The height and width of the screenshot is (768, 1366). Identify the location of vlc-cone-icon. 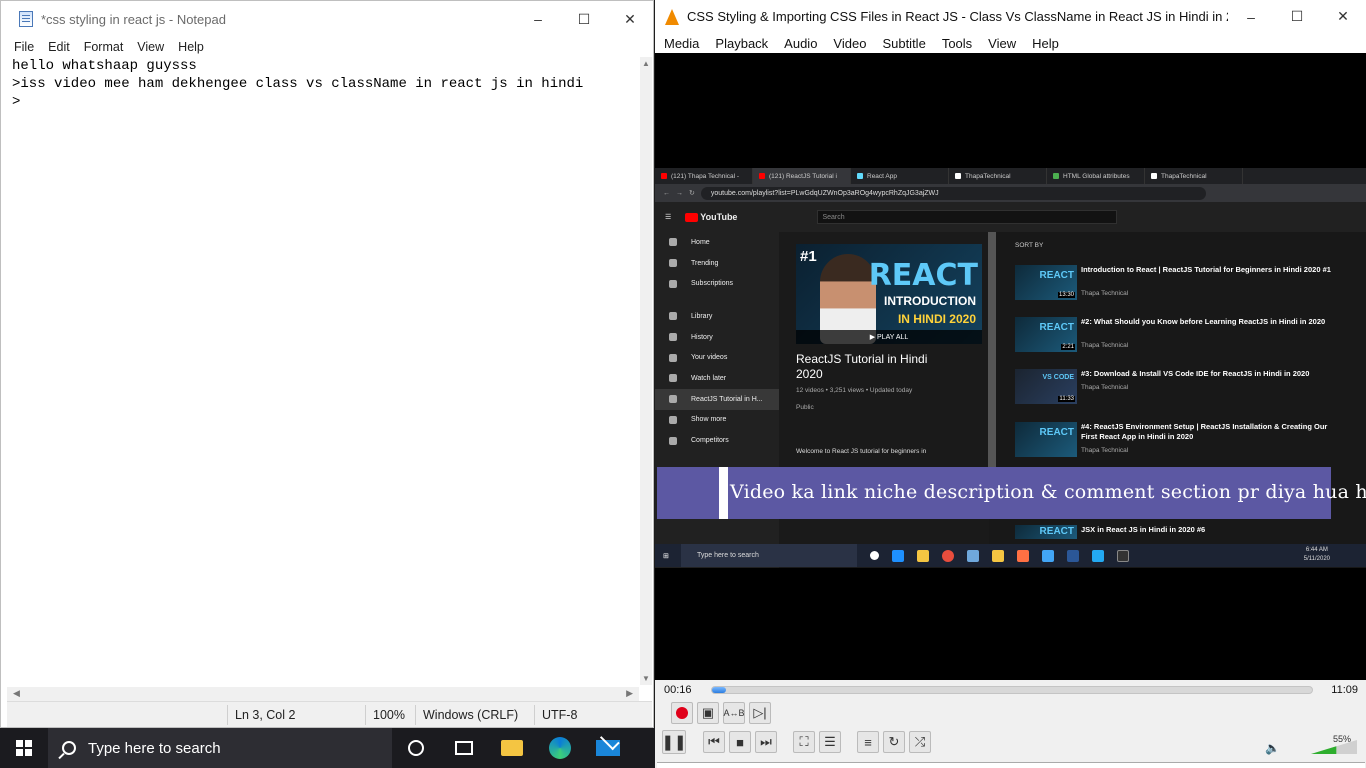
(672, 16).